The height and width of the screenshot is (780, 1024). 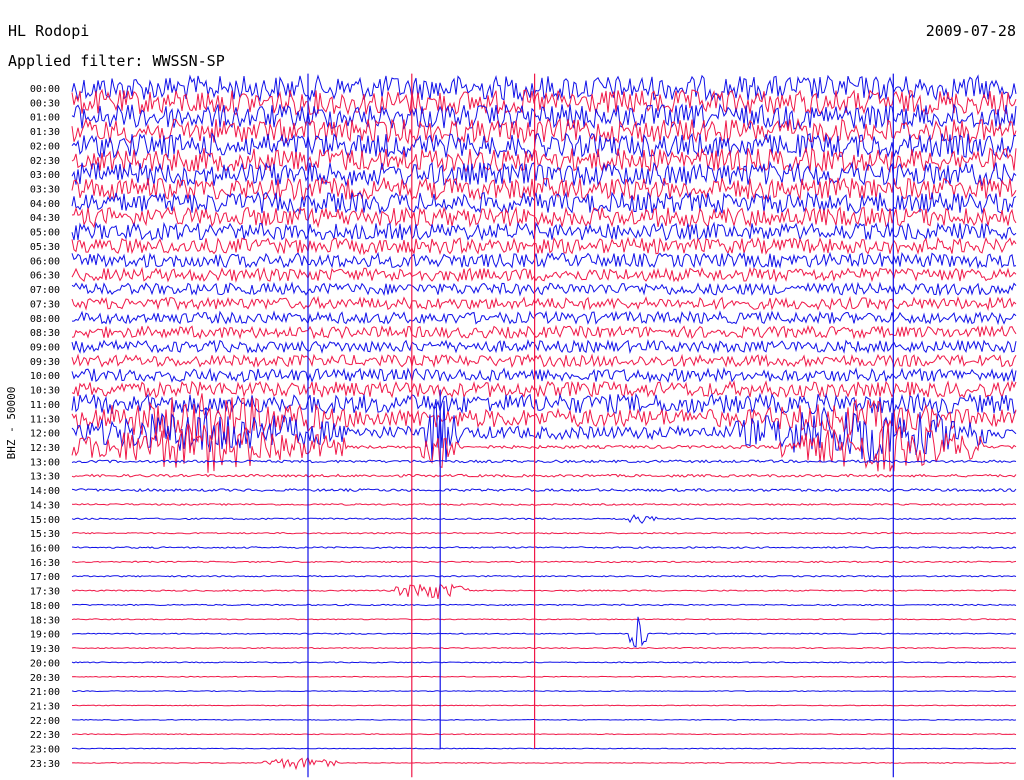 What do you see at coordinates (45, 491) in the screenshot?
I see `time-label: 14:00` at bounding box center [45, 491].